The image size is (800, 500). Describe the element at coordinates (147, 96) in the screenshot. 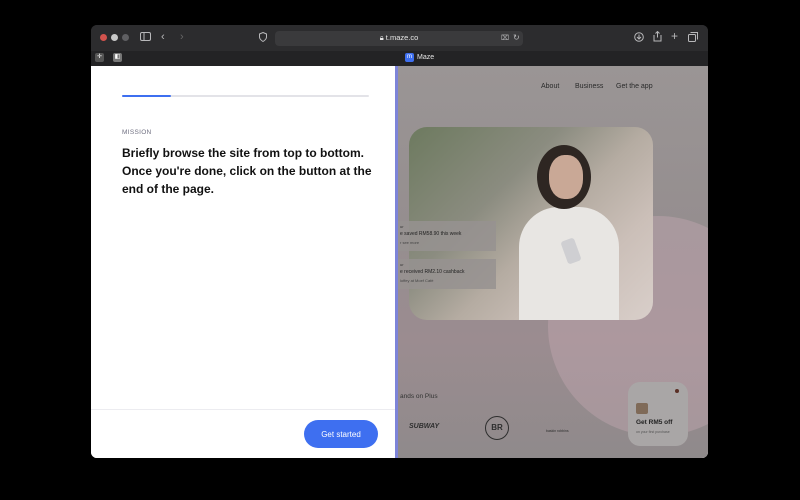

I see `progress-fill` at that location.